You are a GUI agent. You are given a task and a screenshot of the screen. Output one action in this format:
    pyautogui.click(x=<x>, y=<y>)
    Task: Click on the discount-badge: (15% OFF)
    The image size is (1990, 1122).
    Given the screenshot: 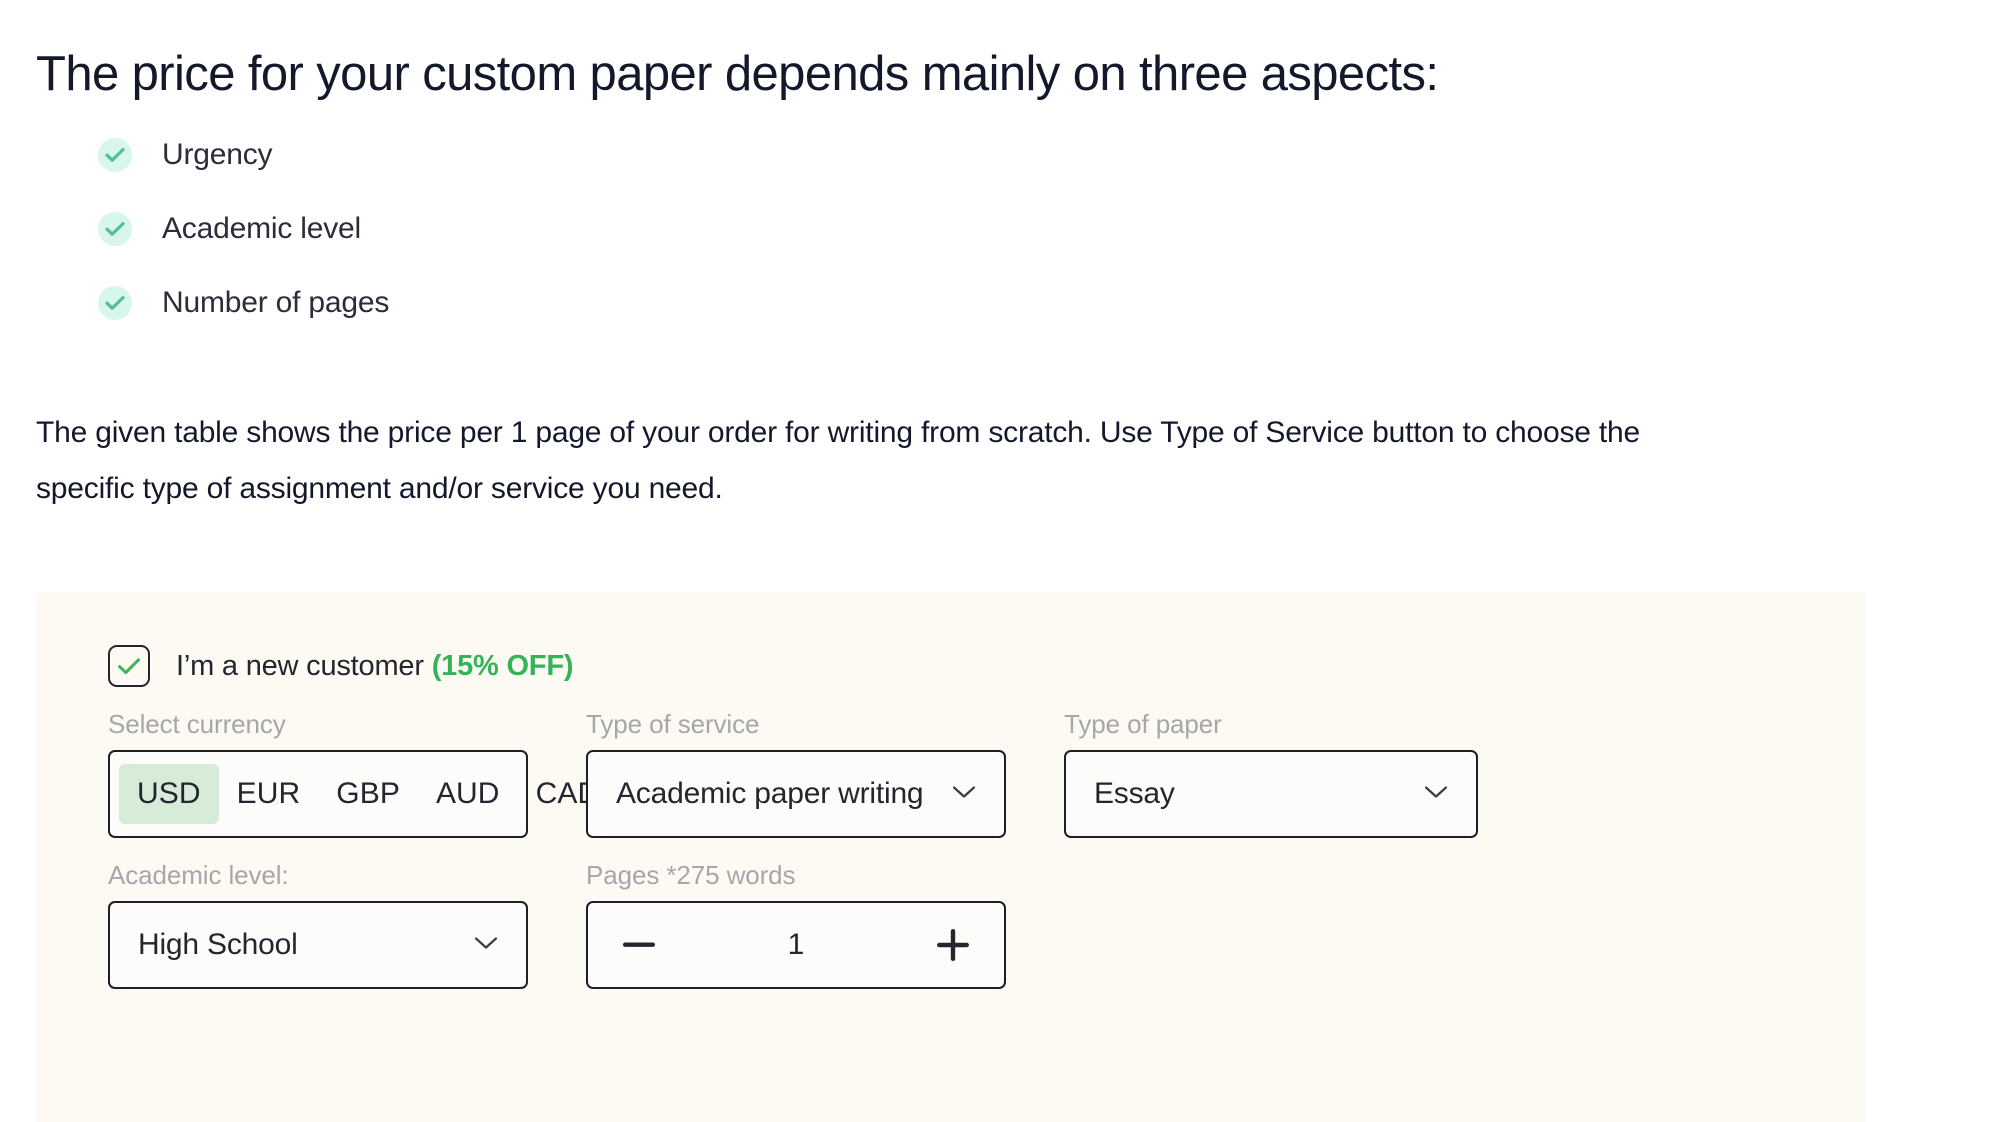 What is the action you would take?
    pyautogui.click(x=502, y=665)
    